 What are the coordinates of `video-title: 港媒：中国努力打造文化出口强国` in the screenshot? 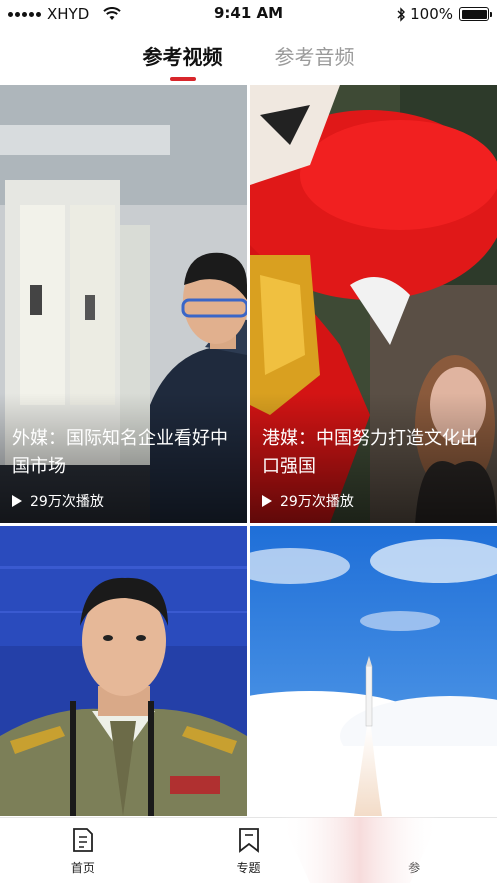 It's located at (370, 452).